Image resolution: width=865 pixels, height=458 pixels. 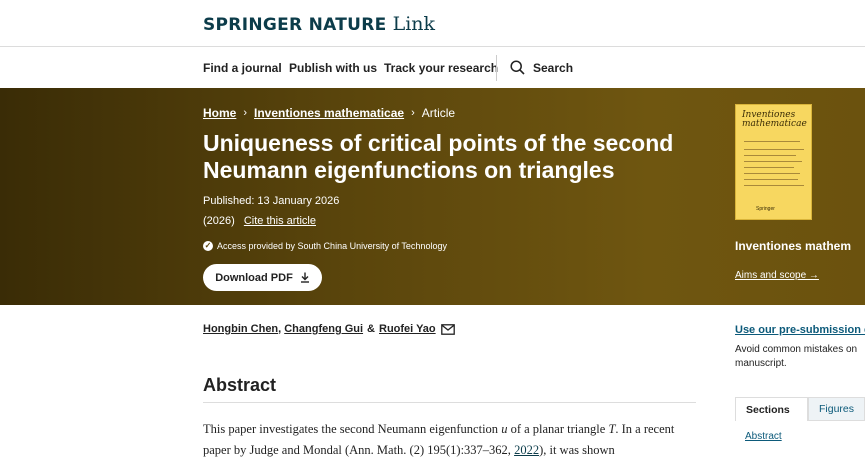 I want to click on cover-publisher: Springer, so click(x=765, y=209).